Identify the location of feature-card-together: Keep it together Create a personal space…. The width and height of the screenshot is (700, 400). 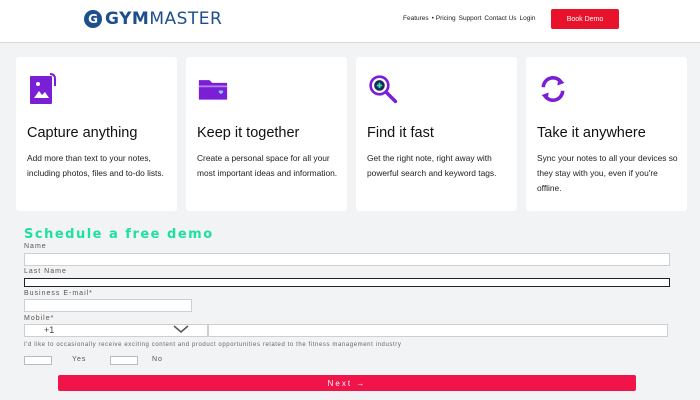
(266, 134).